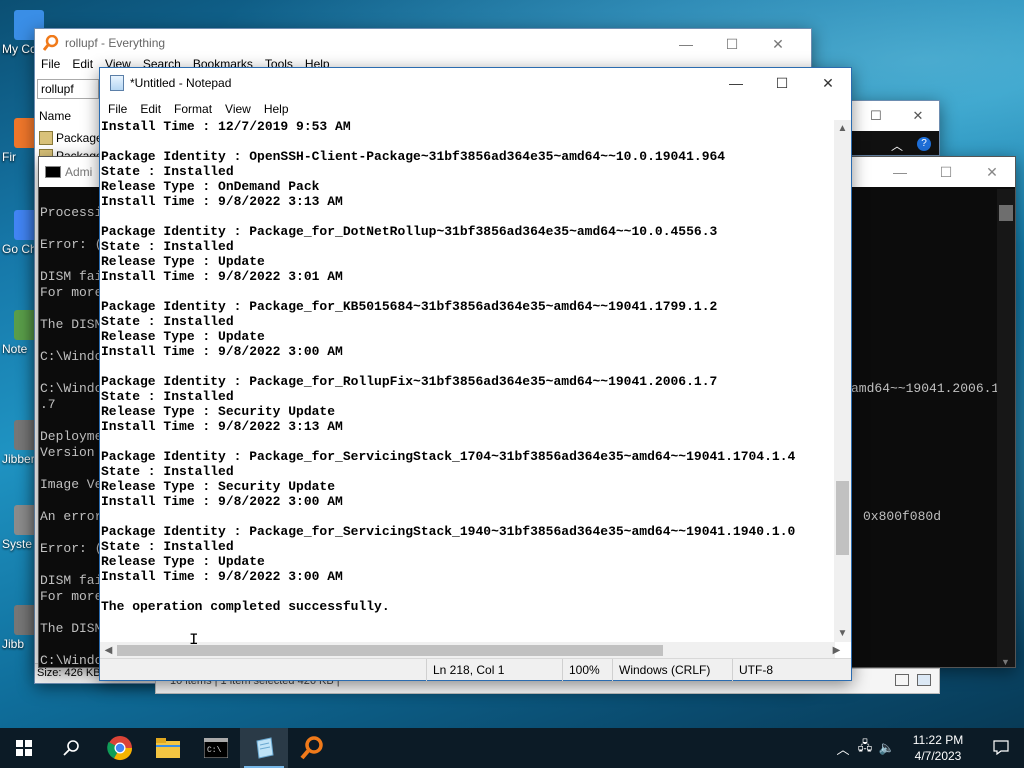 The width and height of the screenshot is (1024, 768). What do you see at coordinates (226, 127) in the screenshot?
I see `text-line: Install Time : 12/7/2019 9:53 AM` at bounding box center [226, 127].